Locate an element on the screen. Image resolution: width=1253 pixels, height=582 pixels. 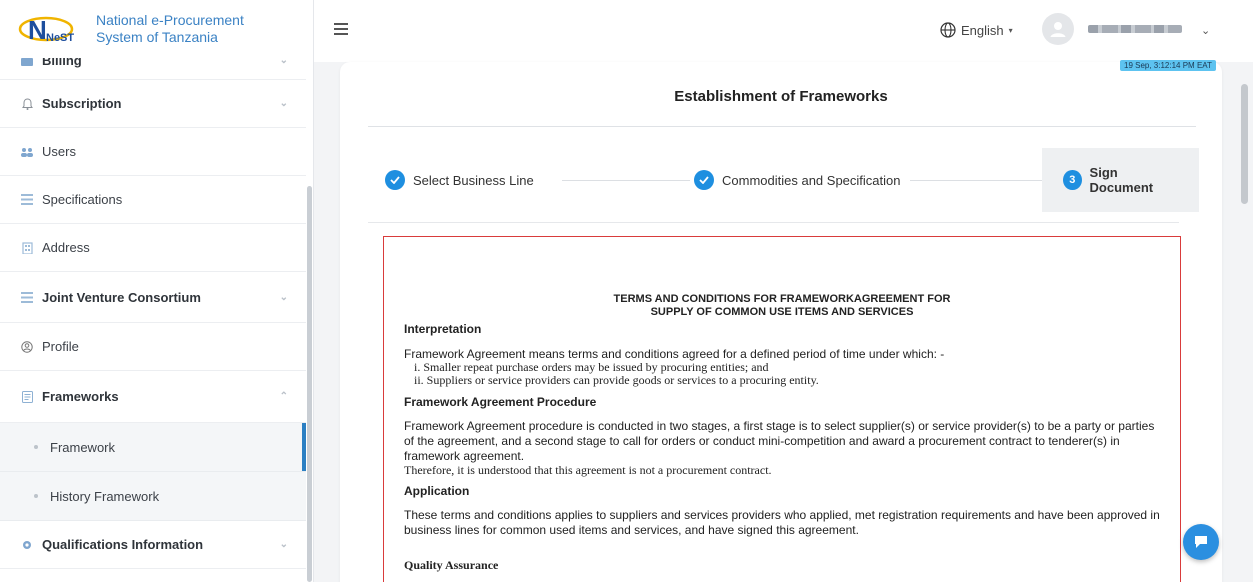
step-sign-document: 3 Sign Document is located at coordinates (1120, 180).